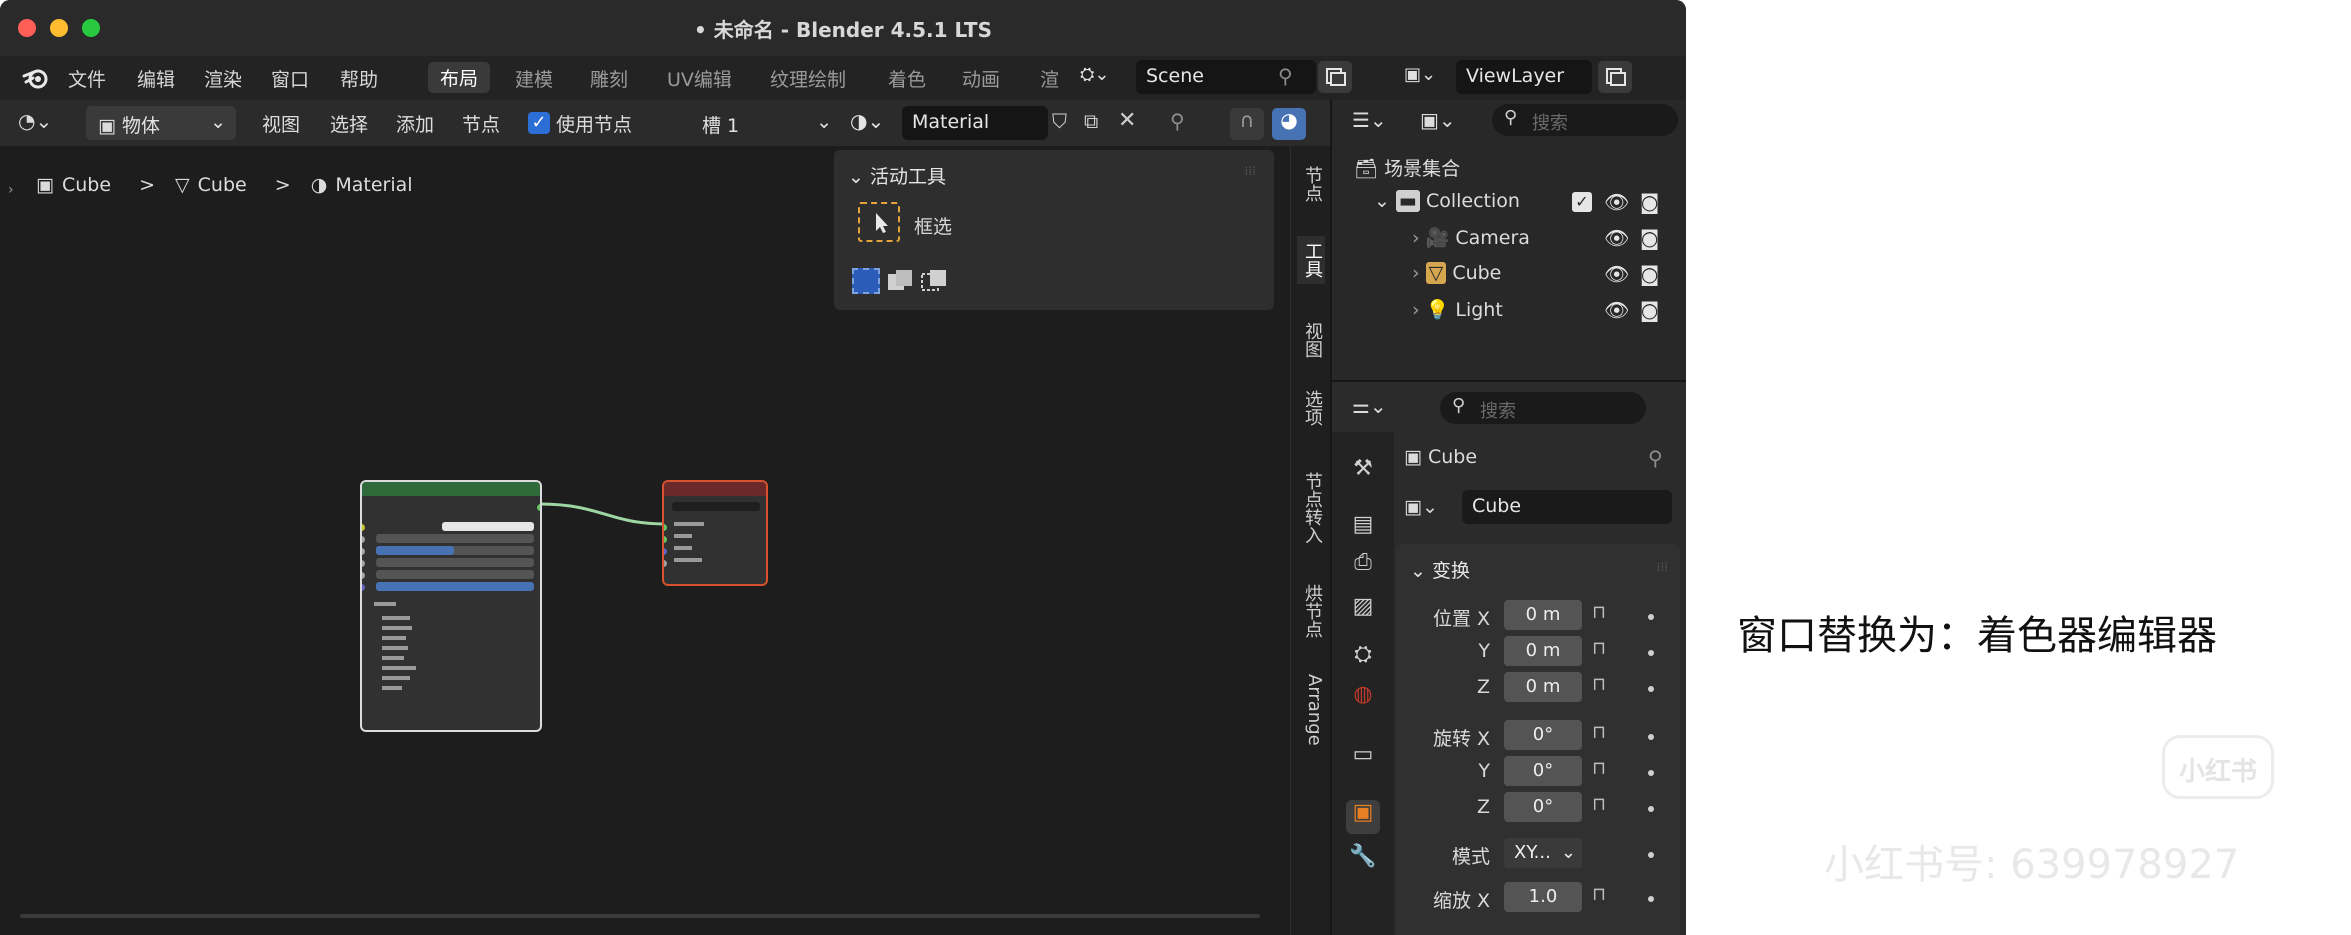 The height and width of the screenshot is (935, 2351). Describe the element at coordinates (1471, 237) in the screenshot. I see `outliner-item-camera: › 🎥 Camera` at that location.